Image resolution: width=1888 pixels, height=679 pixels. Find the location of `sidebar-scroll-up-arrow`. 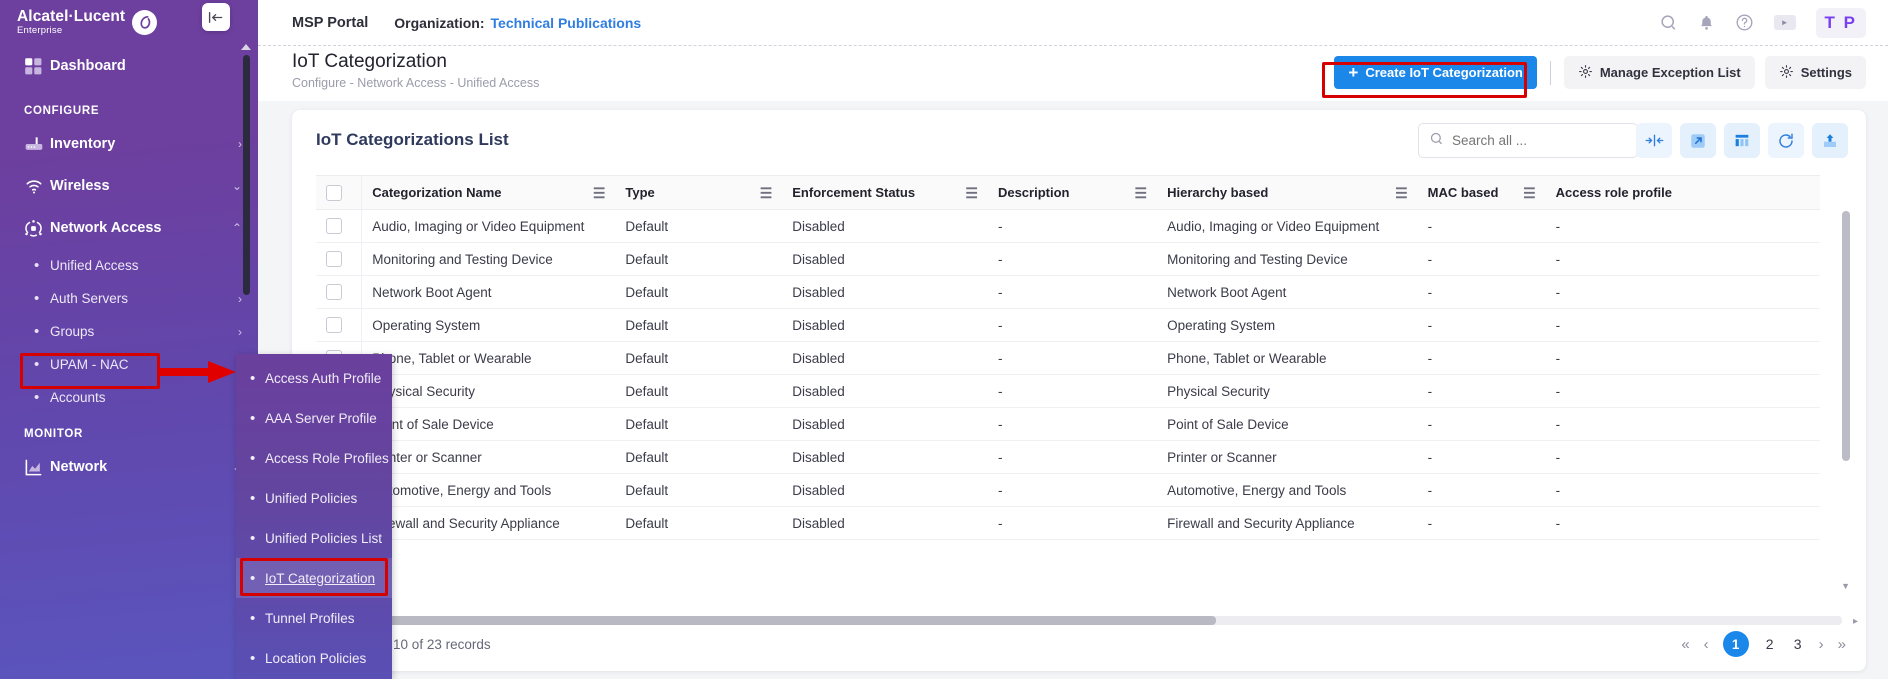

sidebar-scroll-up-arrow is located at coordinates (246, 47).